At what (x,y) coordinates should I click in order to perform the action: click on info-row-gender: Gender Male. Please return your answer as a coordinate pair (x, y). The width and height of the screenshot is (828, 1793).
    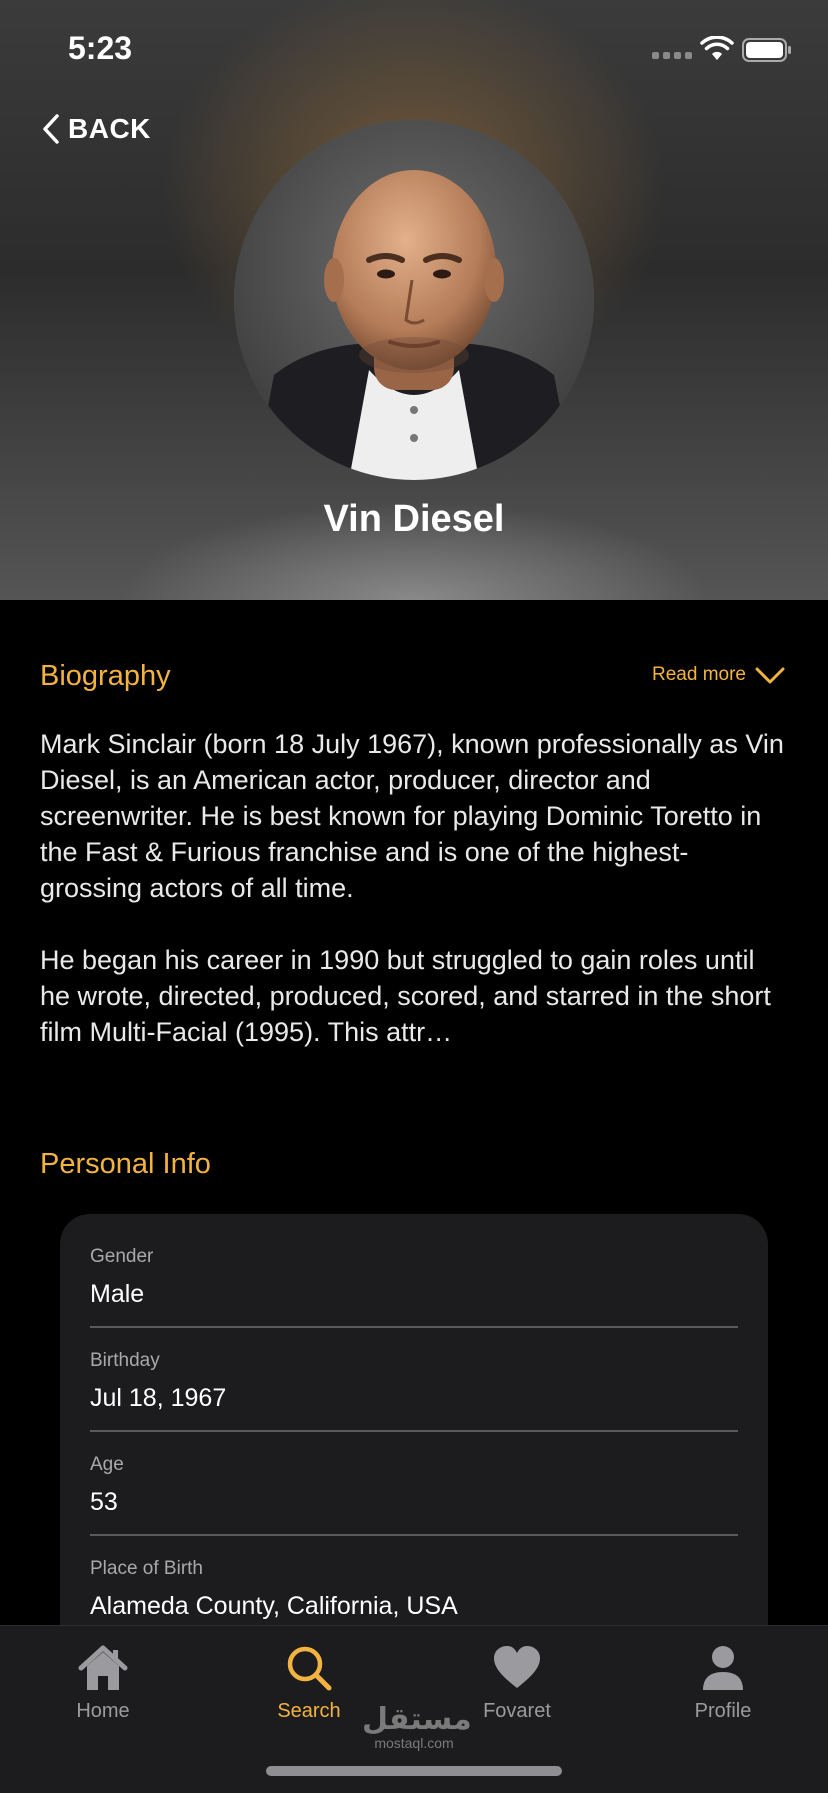
    Looking at the image, I should click on (414, 1277).